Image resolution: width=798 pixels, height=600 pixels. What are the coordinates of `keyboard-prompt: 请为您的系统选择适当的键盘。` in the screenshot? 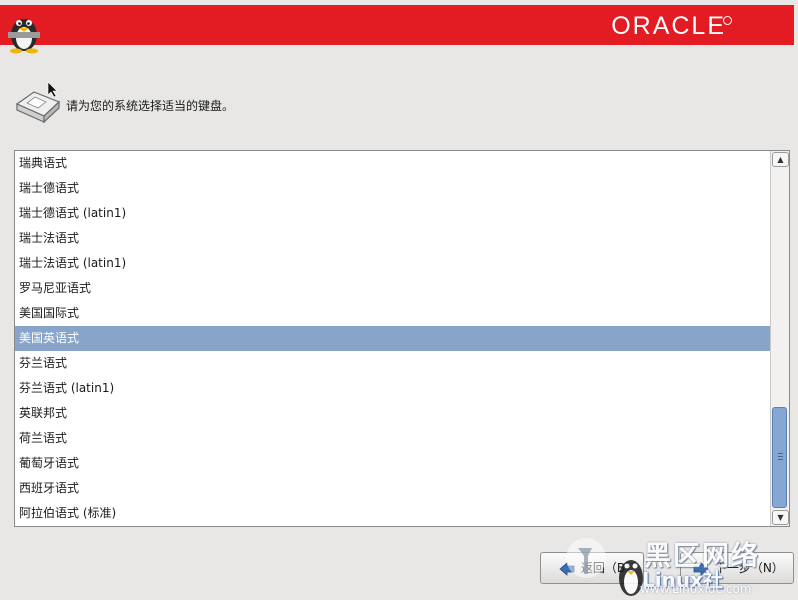 It's located at (150, 106).